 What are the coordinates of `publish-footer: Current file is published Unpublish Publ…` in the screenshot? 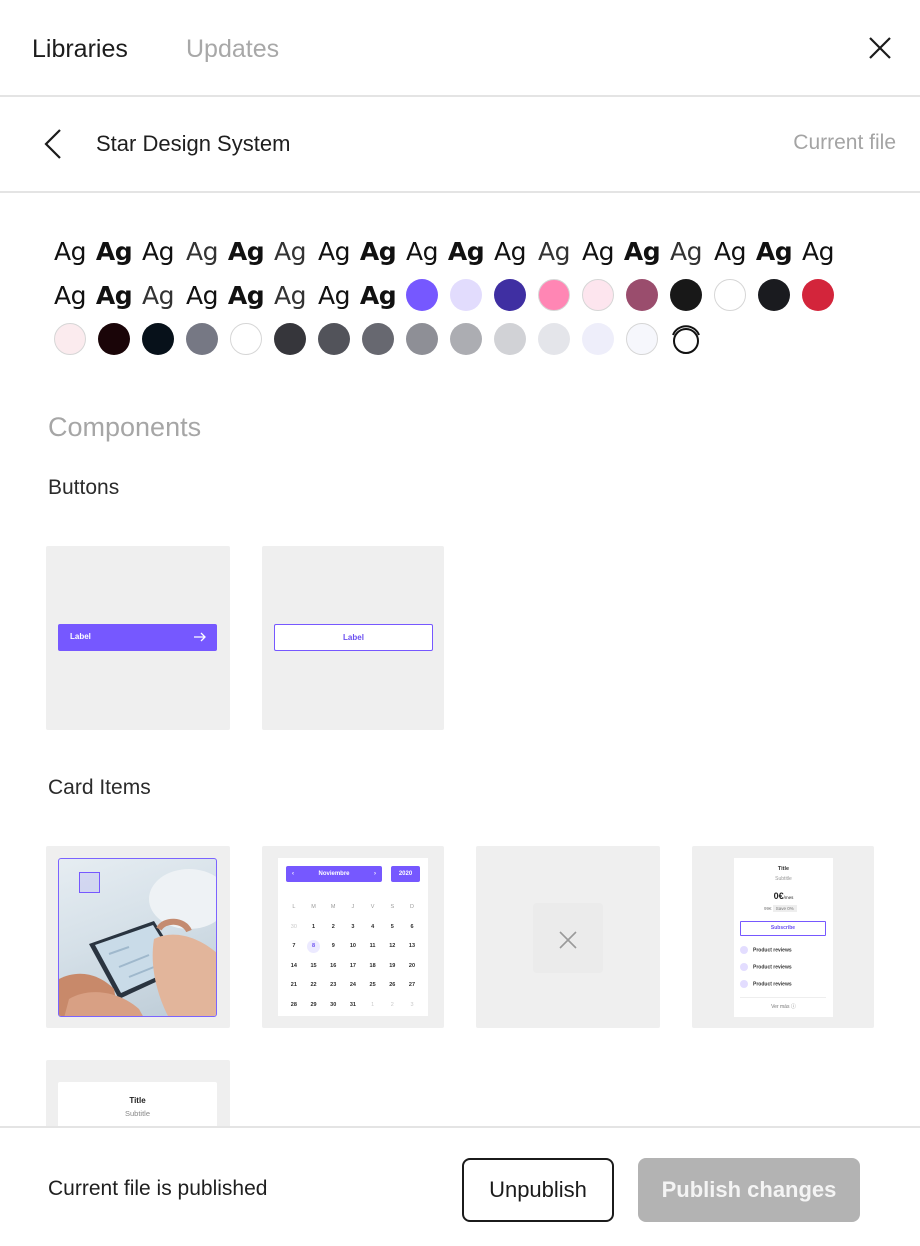 It's located at (460, 1186).